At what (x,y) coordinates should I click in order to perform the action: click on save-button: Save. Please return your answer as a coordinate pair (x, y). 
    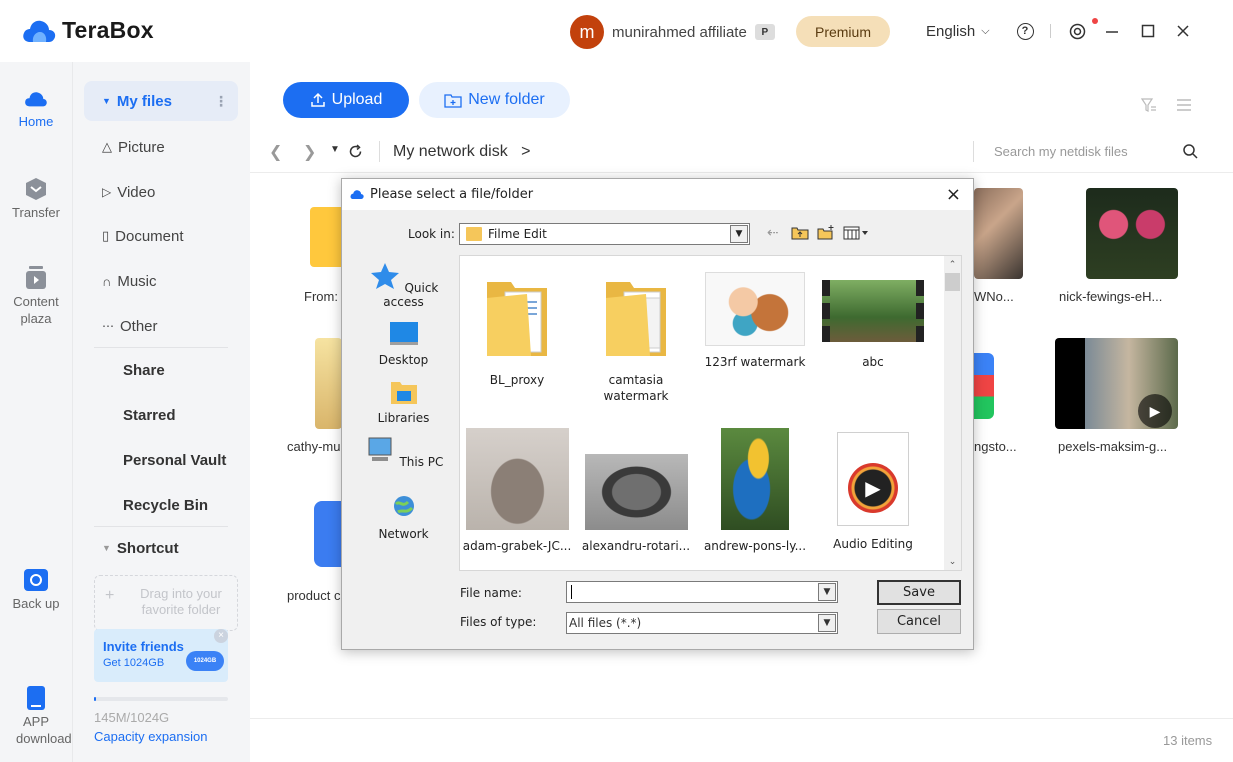
    Looking at the image, I should click on (919, 592).